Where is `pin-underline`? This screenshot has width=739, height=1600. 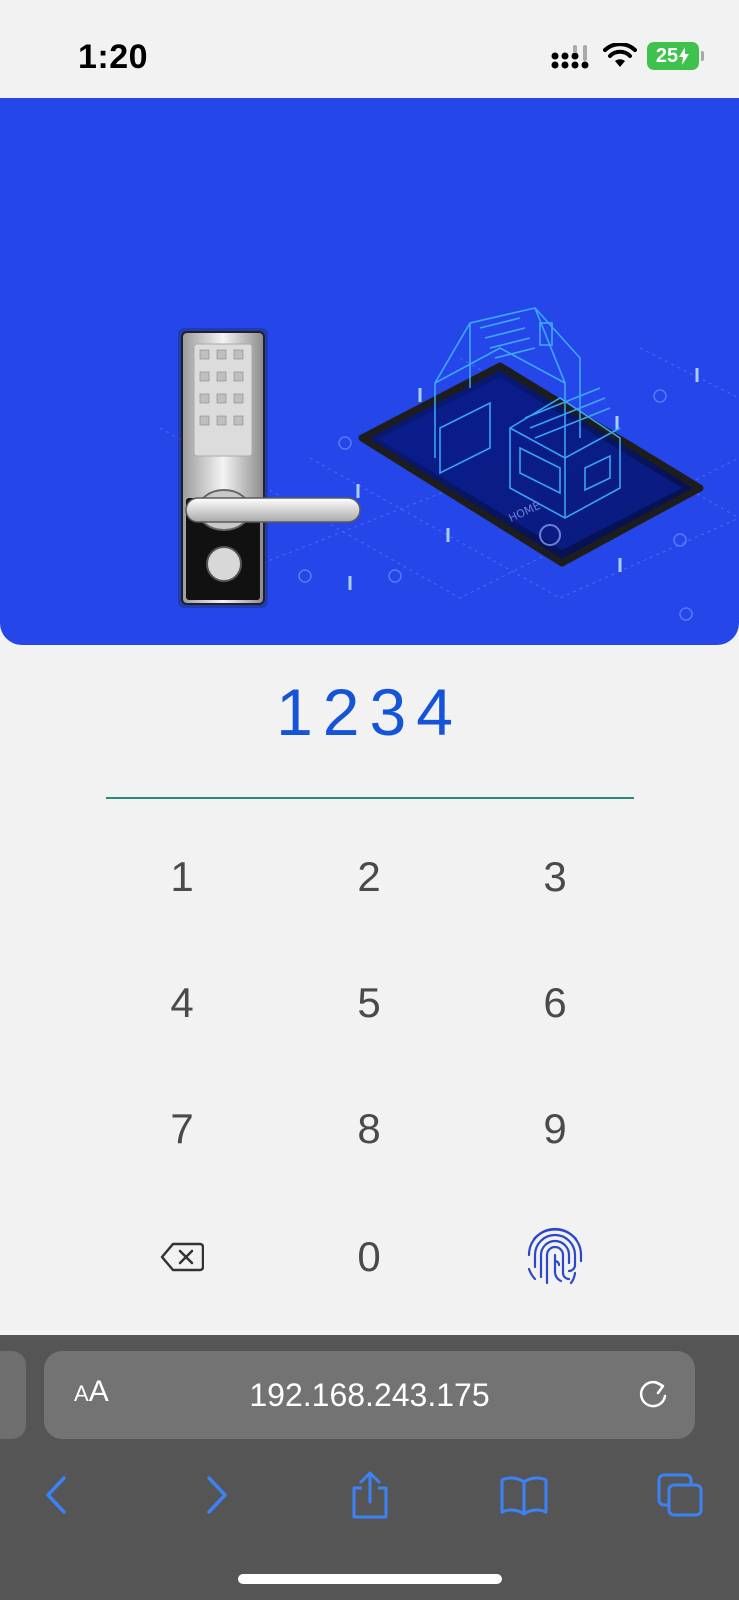 pin-underline is located at coordinates (370, 798).